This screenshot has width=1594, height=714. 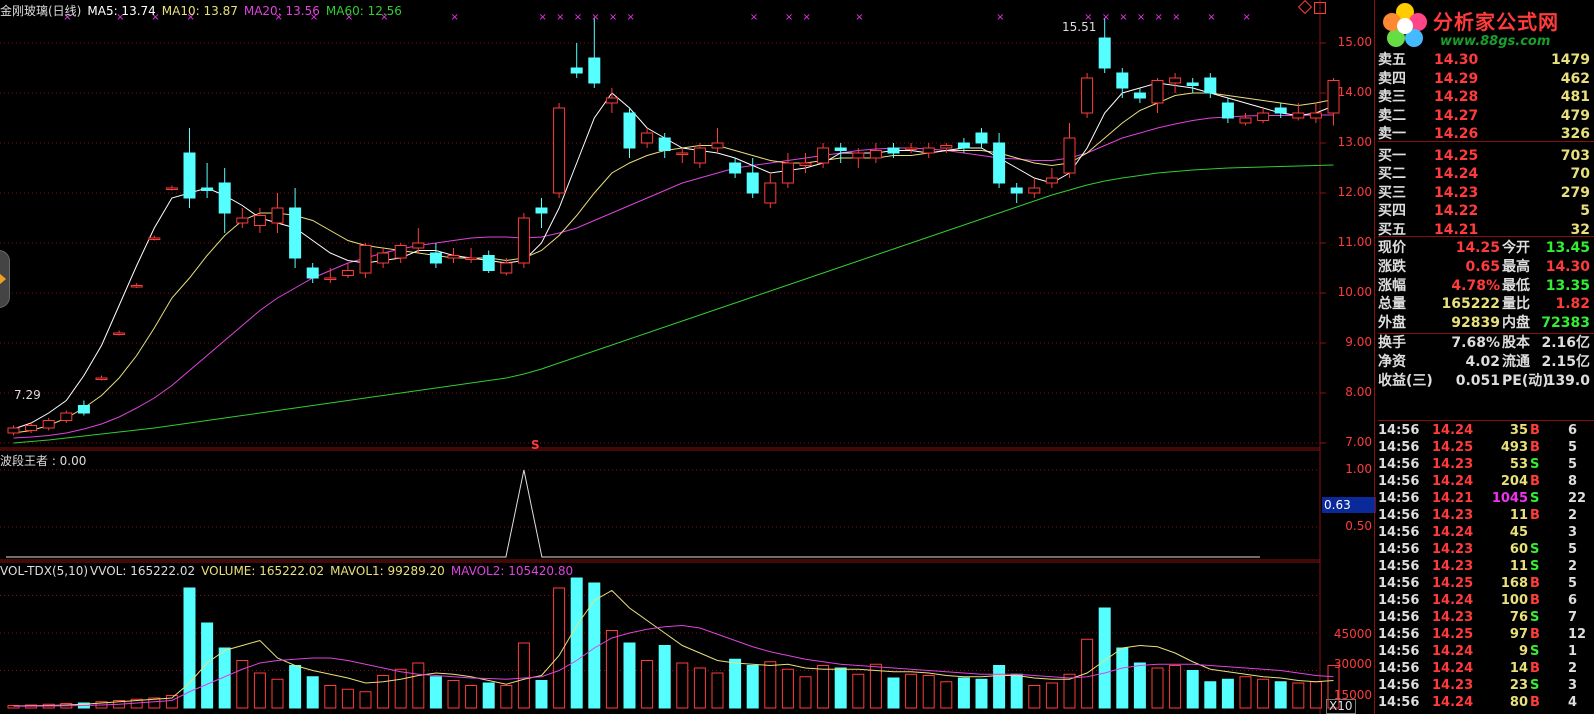 I want to click on mavol2-label: MAVOL2: 105420.80, so click(x=512, y=571).